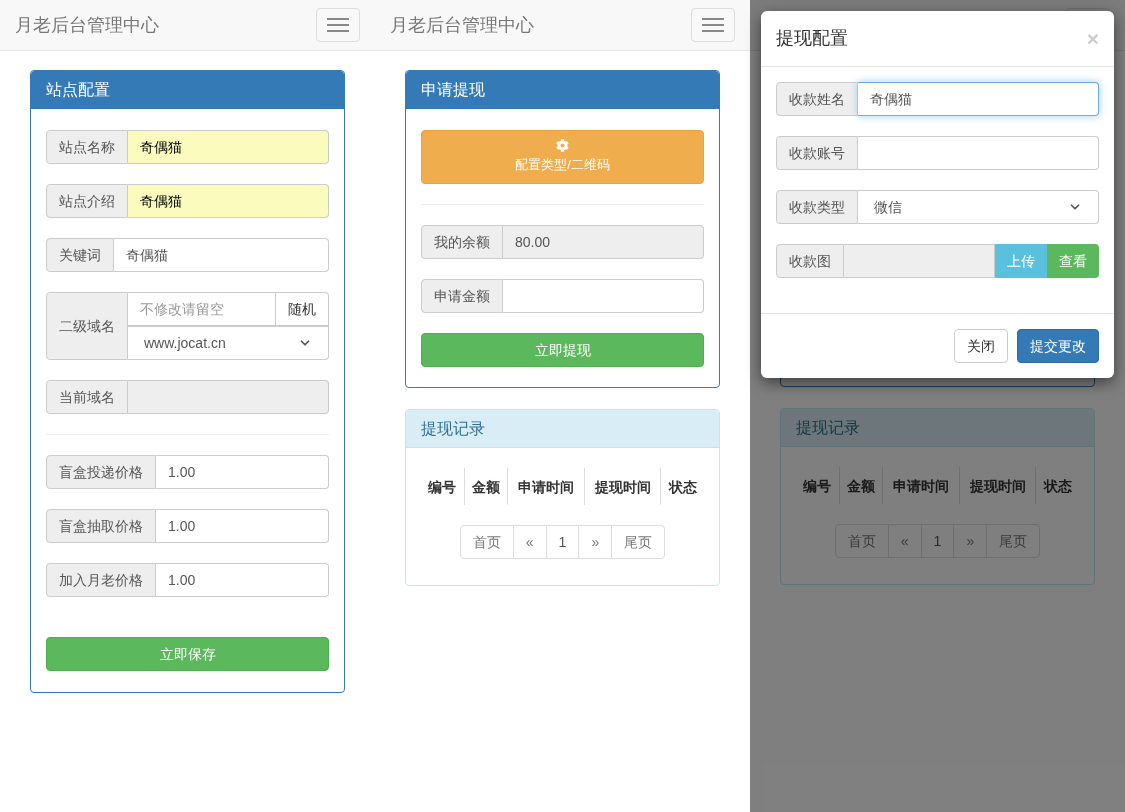  Describe the element at coordinates (817, 207) in the screenshot. I see `field-label: 收款类型` at that location.